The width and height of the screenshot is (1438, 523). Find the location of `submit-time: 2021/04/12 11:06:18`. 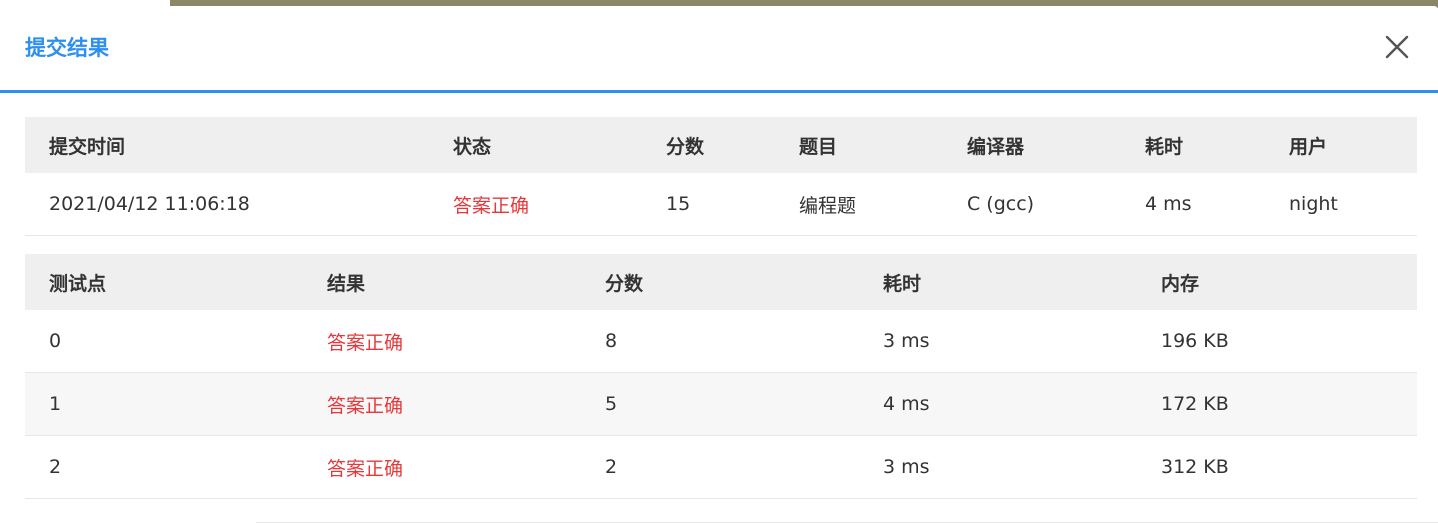

submit-time: 2021/04/12 11:06:18 is located at coordinates (227, 204).